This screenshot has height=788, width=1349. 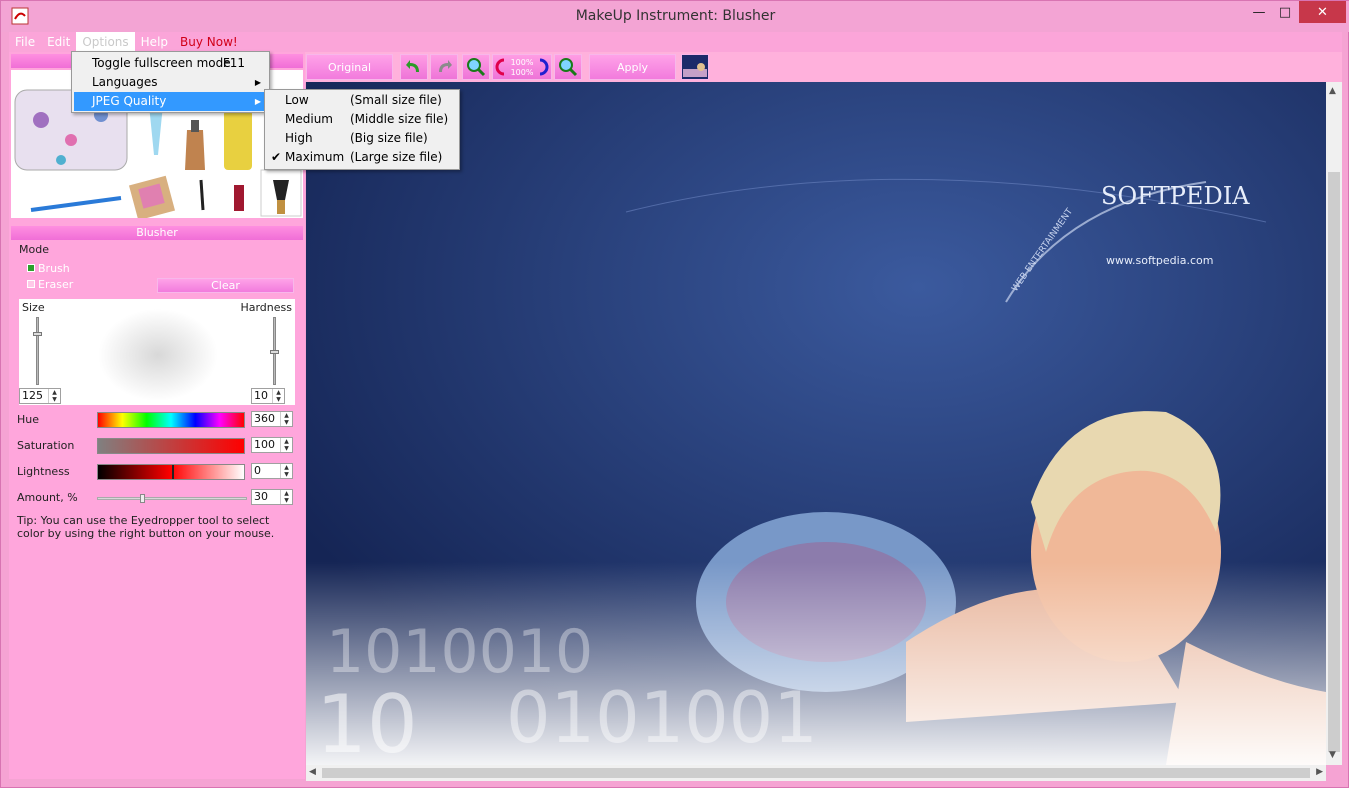 What do you see at coordinates (1322, 12) in the screenshot?
I see `close-button: ✕` at bounding box center [1322, 12].